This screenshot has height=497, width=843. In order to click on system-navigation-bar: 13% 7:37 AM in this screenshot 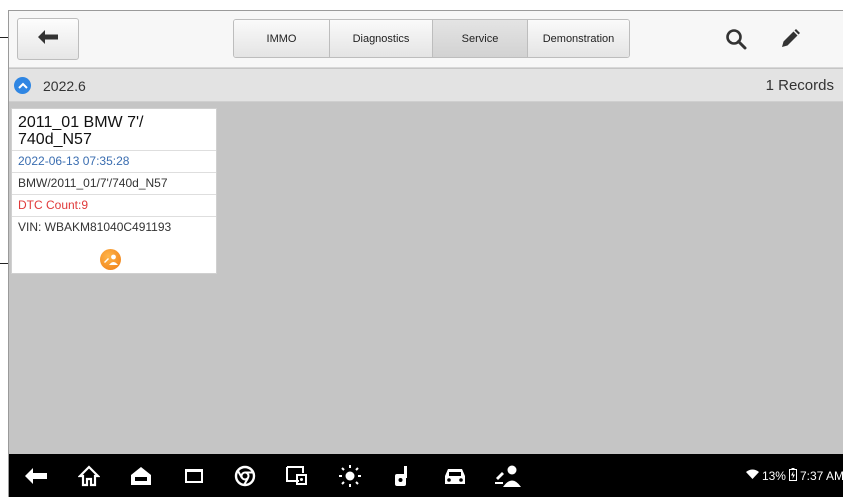, I will do `click(426, 475)`.